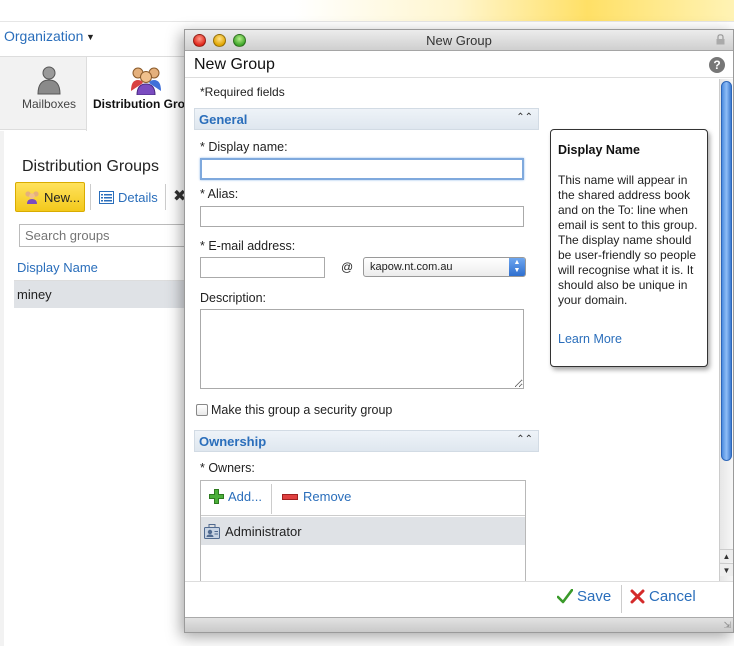  What do you see at coordinates (327, 496) in the screenshot?
I see `remove-owner-label: Remove` at bounding box center [327, 496].